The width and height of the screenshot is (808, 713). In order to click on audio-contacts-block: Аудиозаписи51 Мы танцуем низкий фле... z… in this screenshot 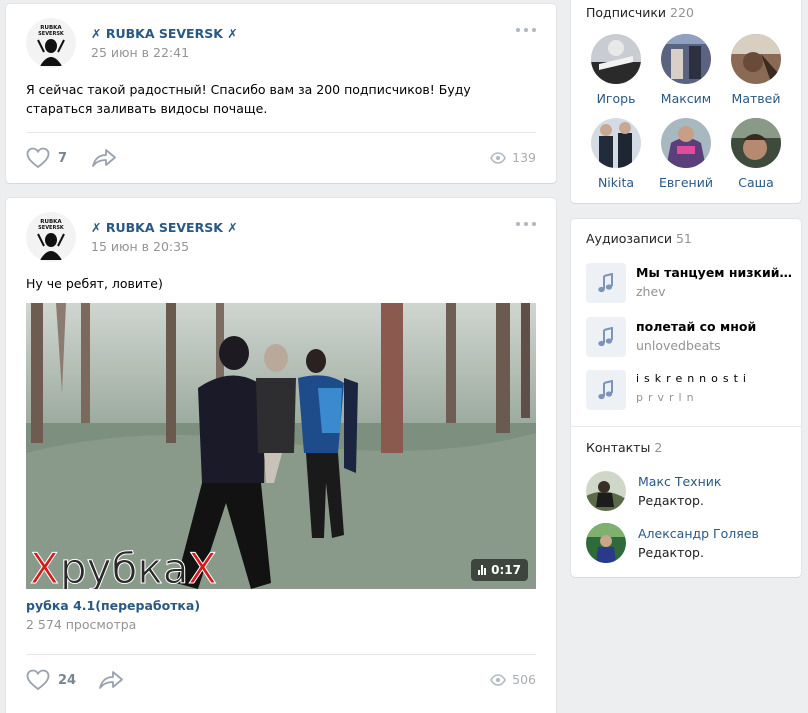, I will do `click(686, 398)`.